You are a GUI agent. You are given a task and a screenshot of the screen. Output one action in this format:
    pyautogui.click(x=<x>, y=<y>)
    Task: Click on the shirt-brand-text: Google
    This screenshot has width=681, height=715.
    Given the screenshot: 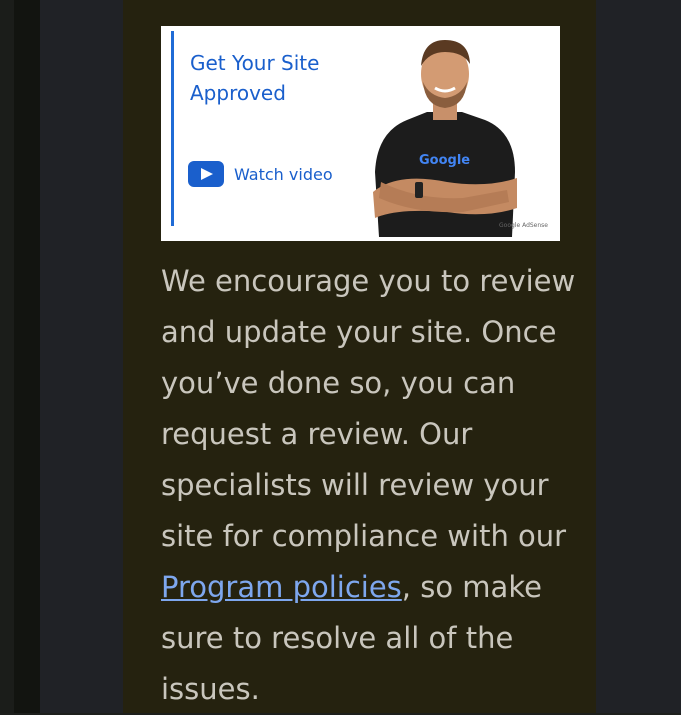 What is the action you would take?
    pyautogui.click(x=444, y=160)
    